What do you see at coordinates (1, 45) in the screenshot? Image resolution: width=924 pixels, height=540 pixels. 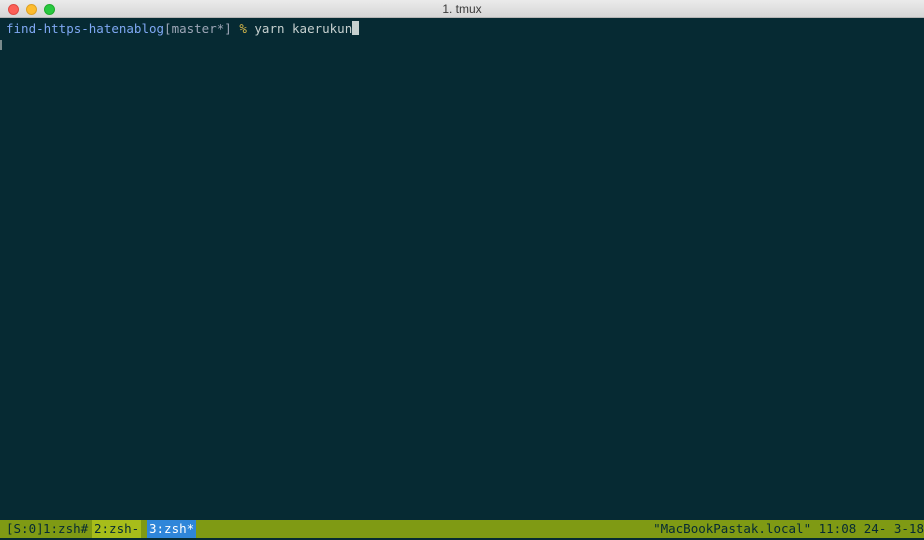 I see `pane-marker` at bounding box center [1, 45].